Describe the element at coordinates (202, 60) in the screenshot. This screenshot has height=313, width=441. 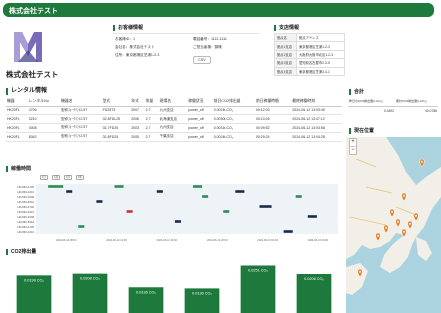
I see `csv-button: CSV` at that location.